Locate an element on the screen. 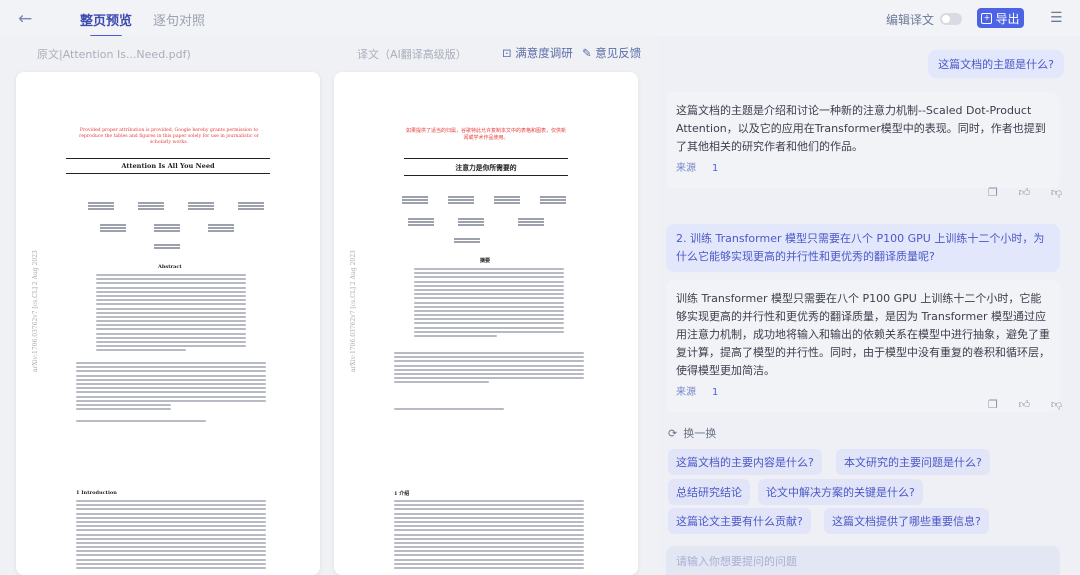  translated-abstract-text is located at coordinates (489, 303).